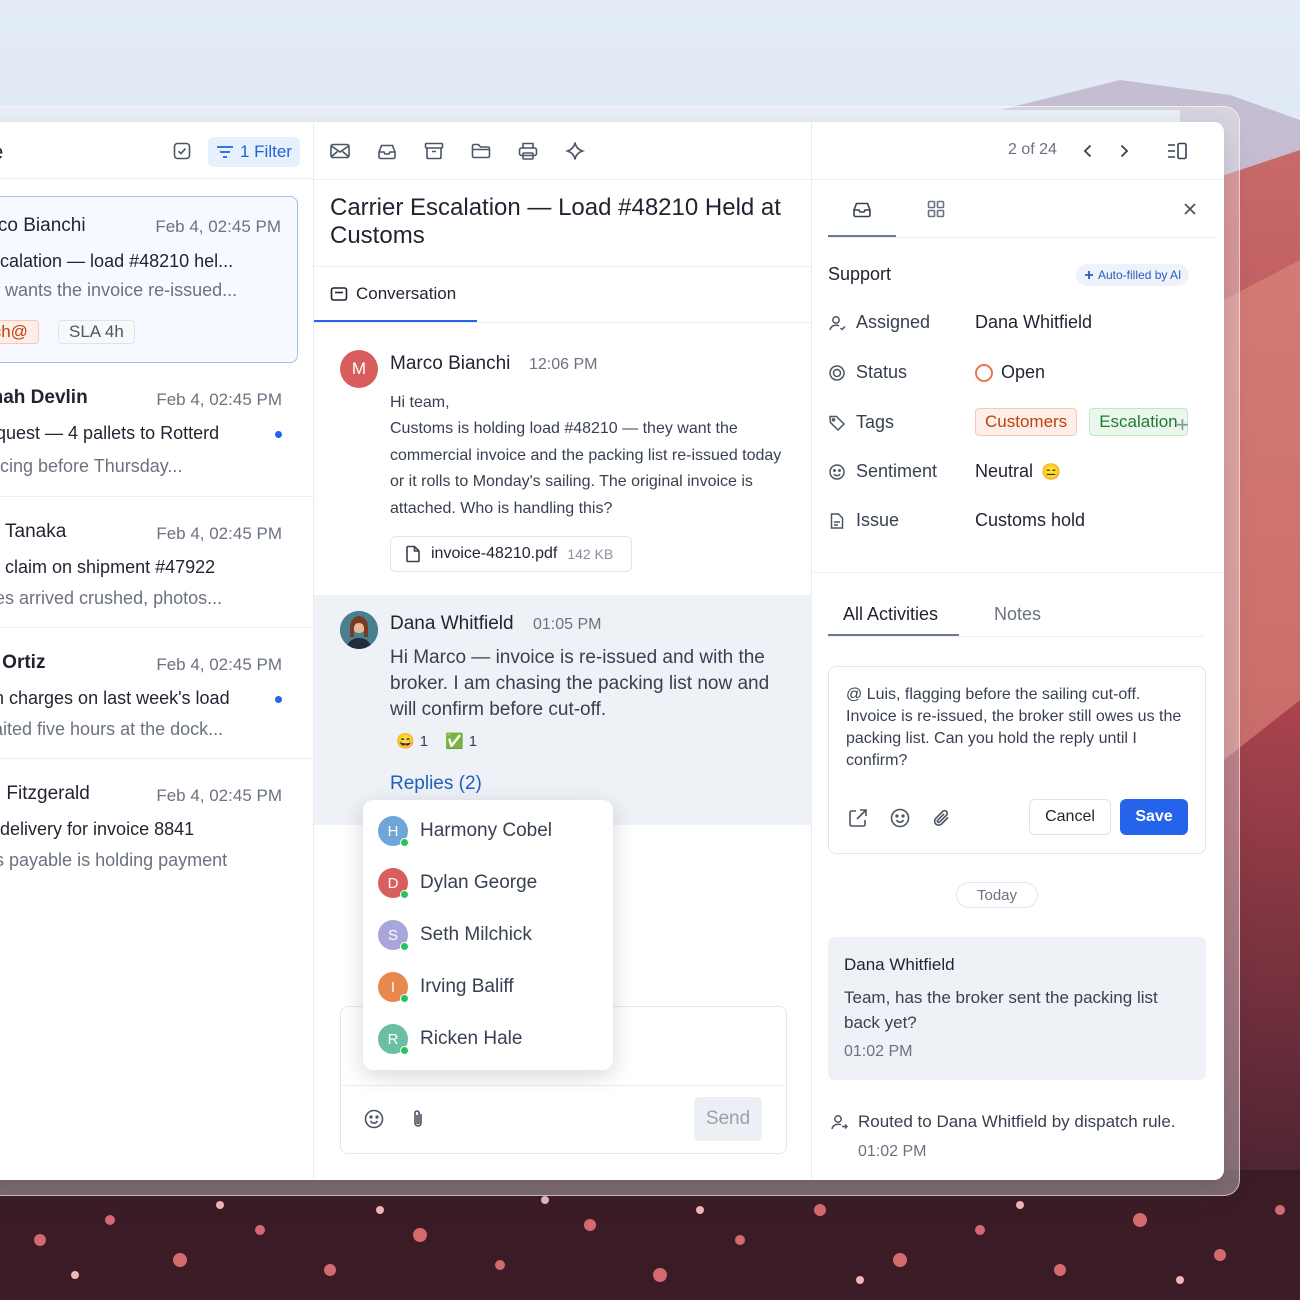 The width and height of the screenshot is (1300, 1300). What do you see at coordinates (486, 830) in the screenshot?
I see `mention-name: Harmony Cobel` at bounding box center [486, 830].